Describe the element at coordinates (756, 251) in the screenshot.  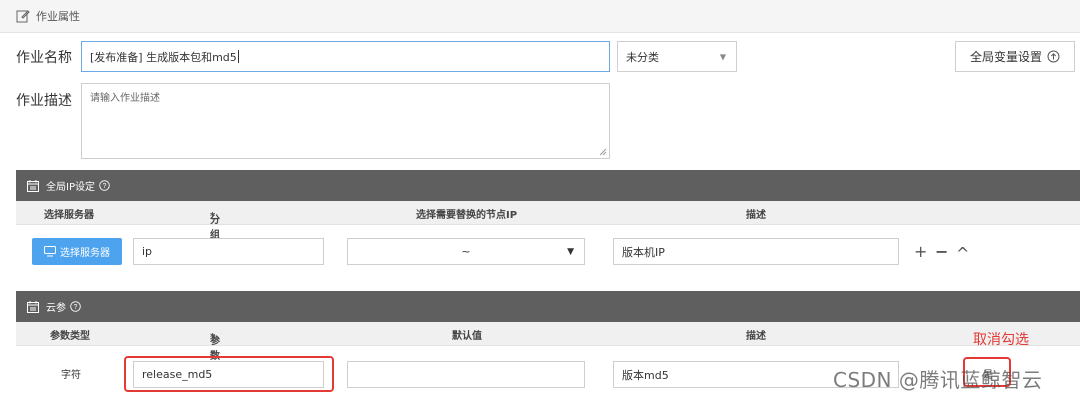
I see `ip-description-input: 版本机IP` at that location.